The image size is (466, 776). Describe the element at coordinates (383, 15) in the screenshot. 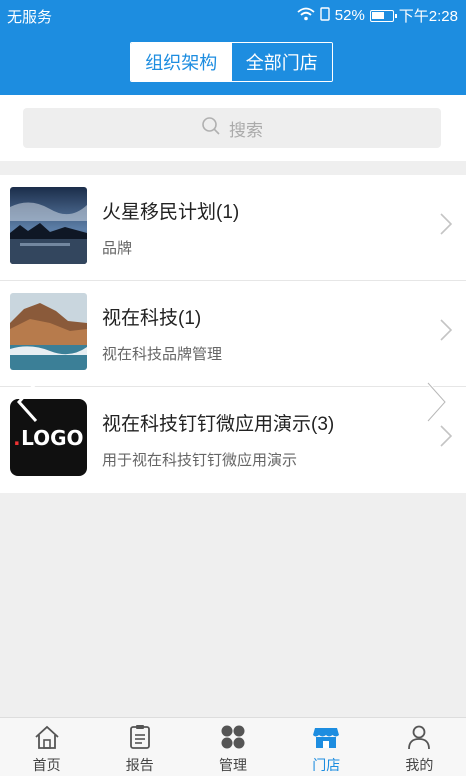

I see `battery-icon` at that location.